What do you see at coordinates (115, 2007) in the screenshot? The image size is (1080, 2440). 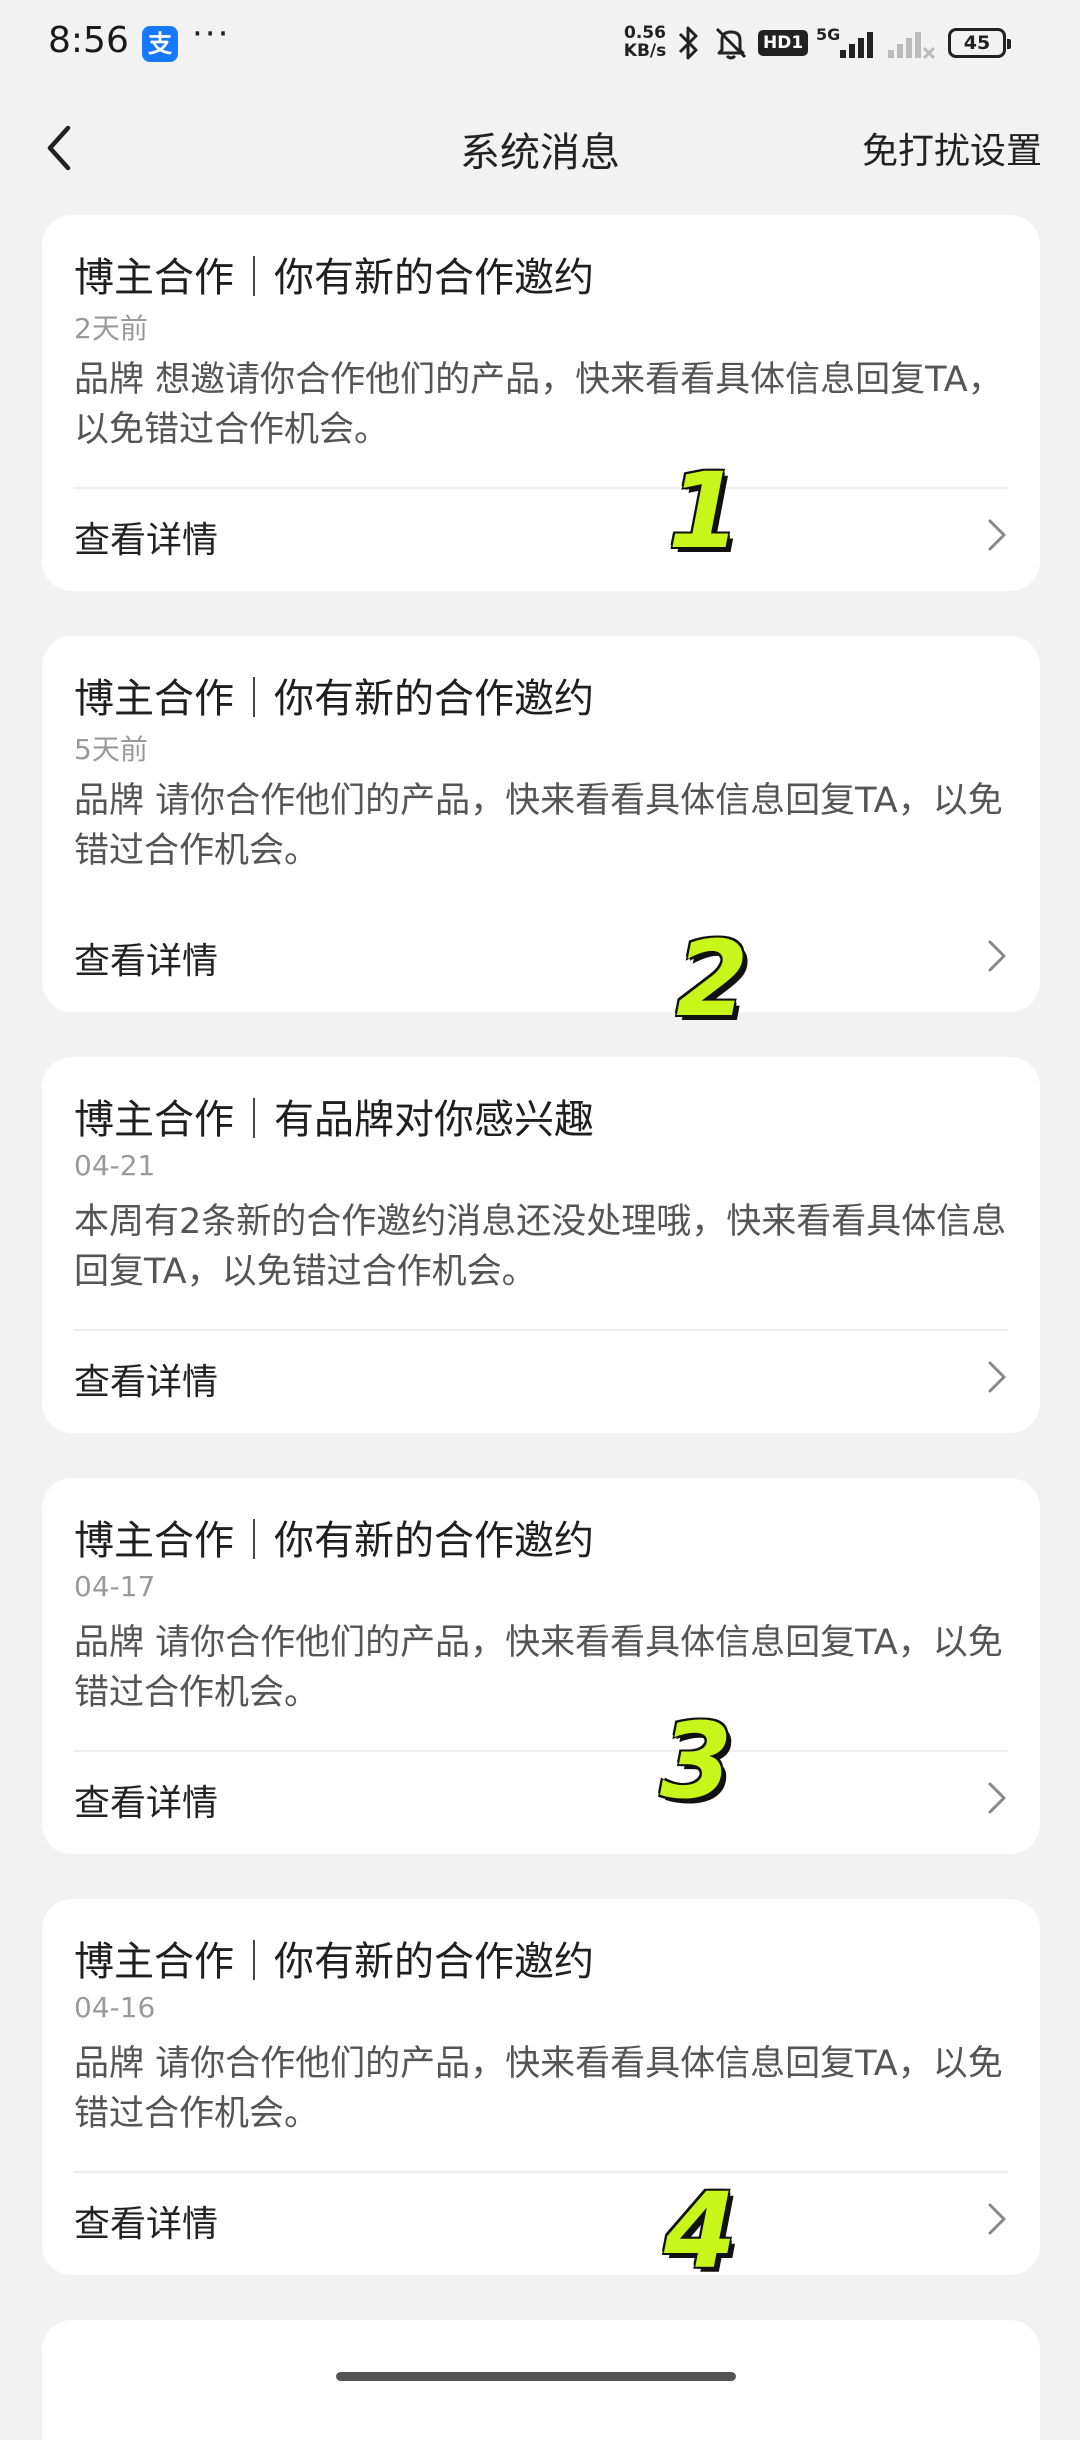 I see `message-time: 04-16` at bounding box center [115, 2007].